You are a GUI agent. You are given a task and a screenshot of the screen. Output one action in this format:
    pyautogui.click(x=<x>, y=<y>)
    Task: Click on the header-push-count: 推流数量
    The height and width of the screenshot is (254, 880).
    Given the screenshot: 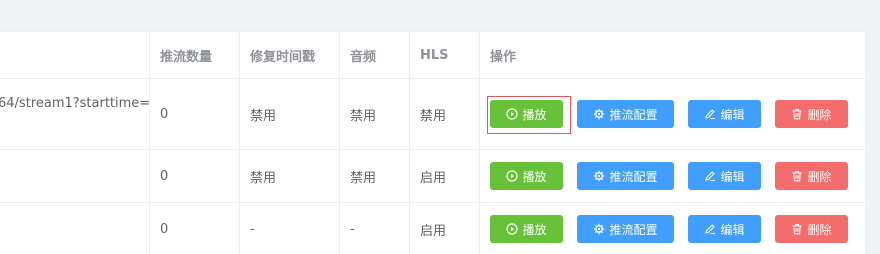 What is the action you would take?
    pyautogui.click(x=195, y=55)
    